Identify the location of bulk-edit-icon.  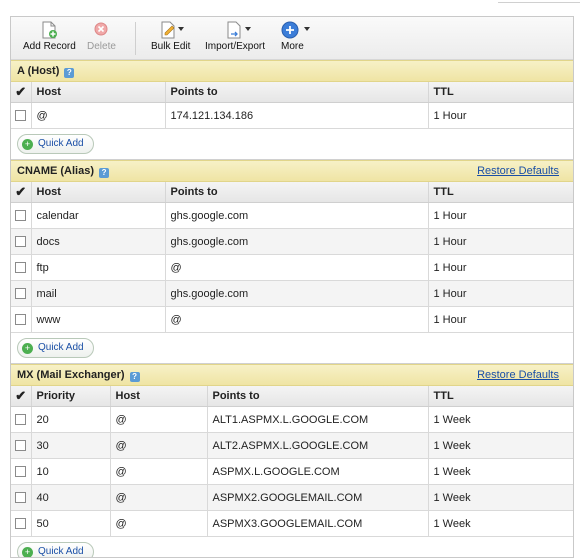
(170, 30).